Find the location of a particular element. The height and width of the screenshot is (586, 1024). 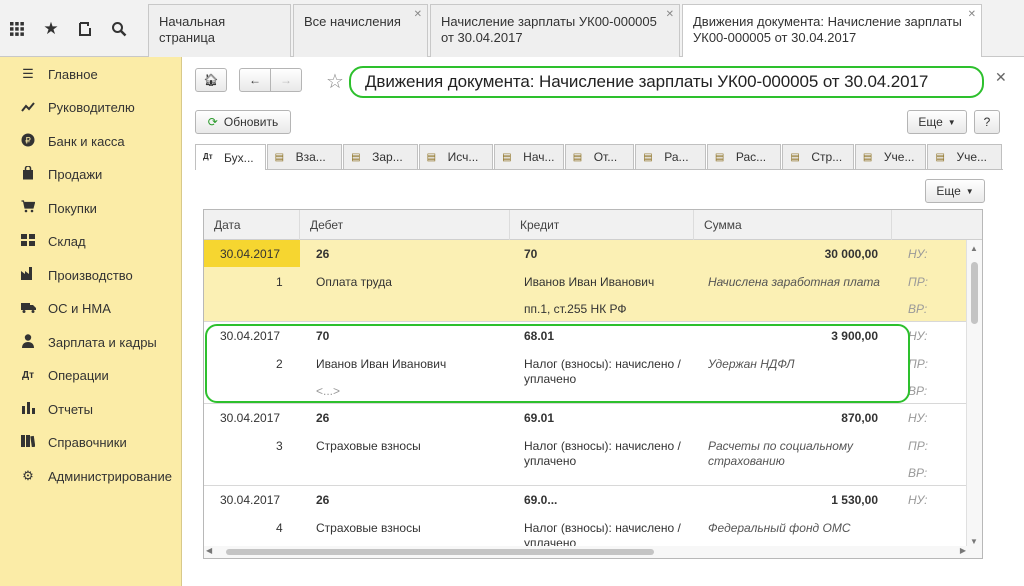

bar-chart-icon is located at coordinates (28, 409).